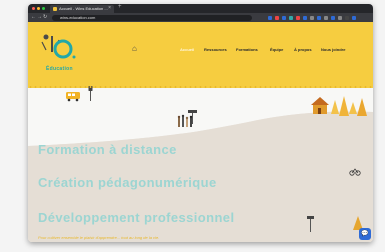 The image size is (385, 252). Describe the element at coordinates (200, 8) in the screenshot. I see `tab-bar: Accueil - Wins Education ... × +` at that location.